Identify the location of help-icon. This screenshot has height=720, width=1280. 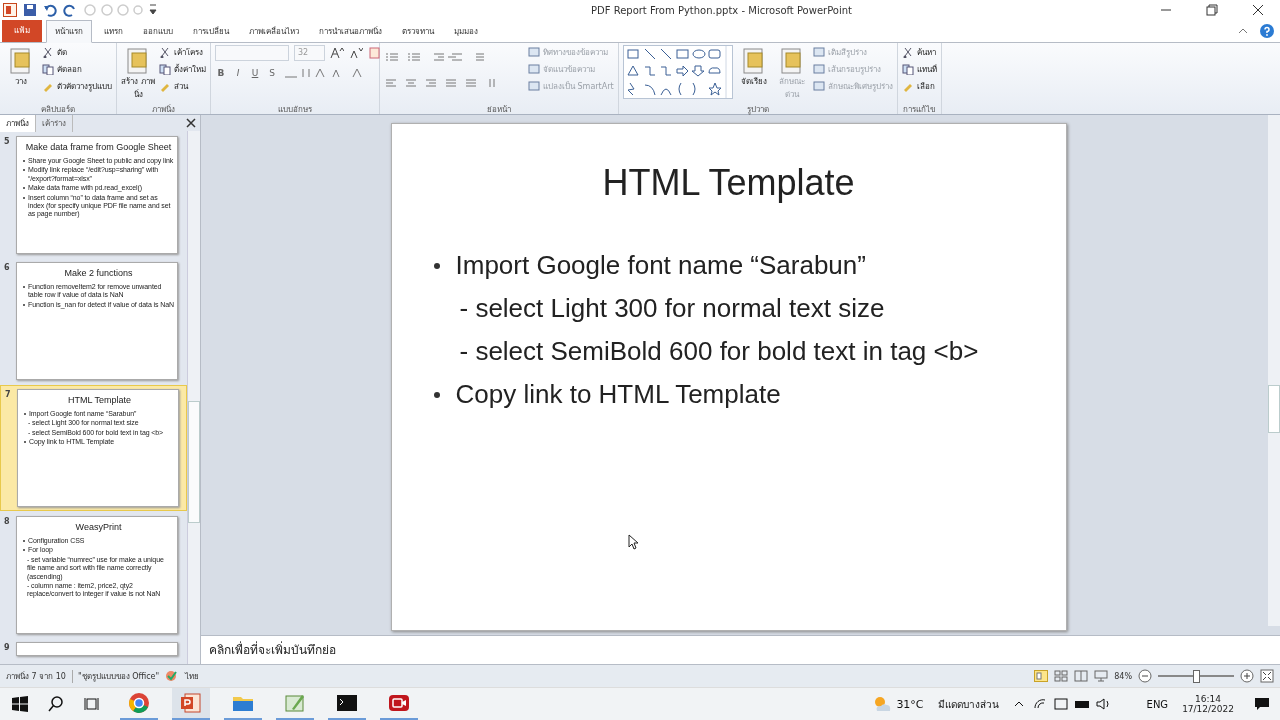
(1267, 31).